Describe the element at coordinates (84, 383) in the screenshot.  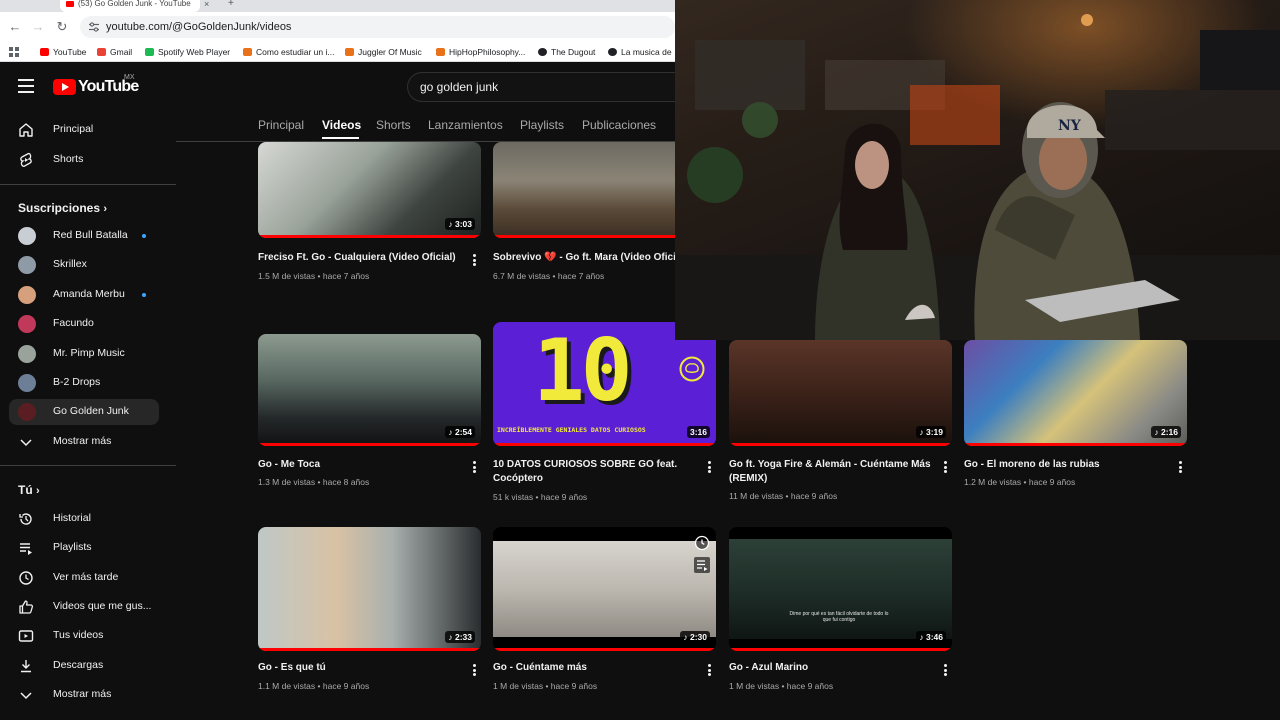
I see `sidebar-item-subscription: B-2 Drops` at that location.